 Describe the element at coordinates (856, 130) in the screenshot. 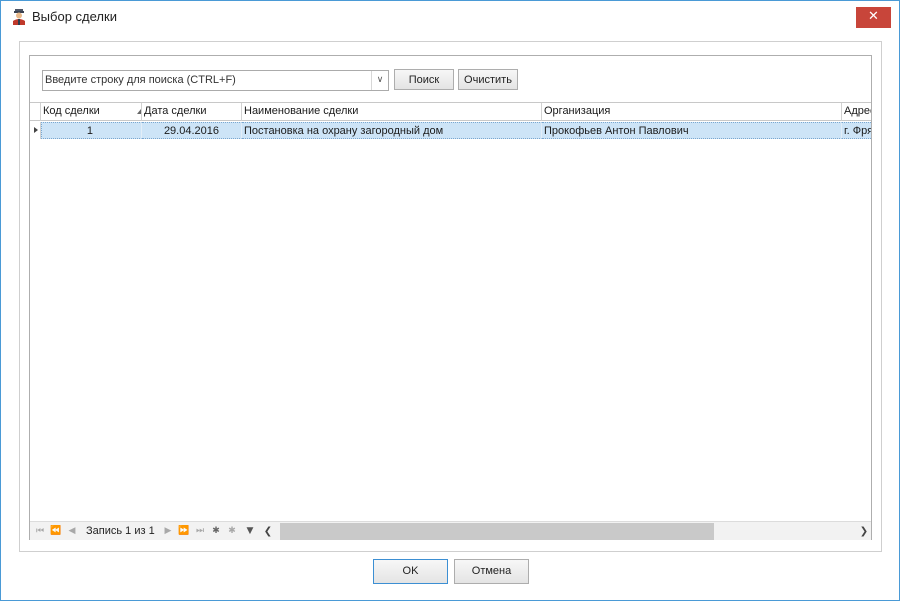

I see `table-cell: г. Фрязино` at that location.